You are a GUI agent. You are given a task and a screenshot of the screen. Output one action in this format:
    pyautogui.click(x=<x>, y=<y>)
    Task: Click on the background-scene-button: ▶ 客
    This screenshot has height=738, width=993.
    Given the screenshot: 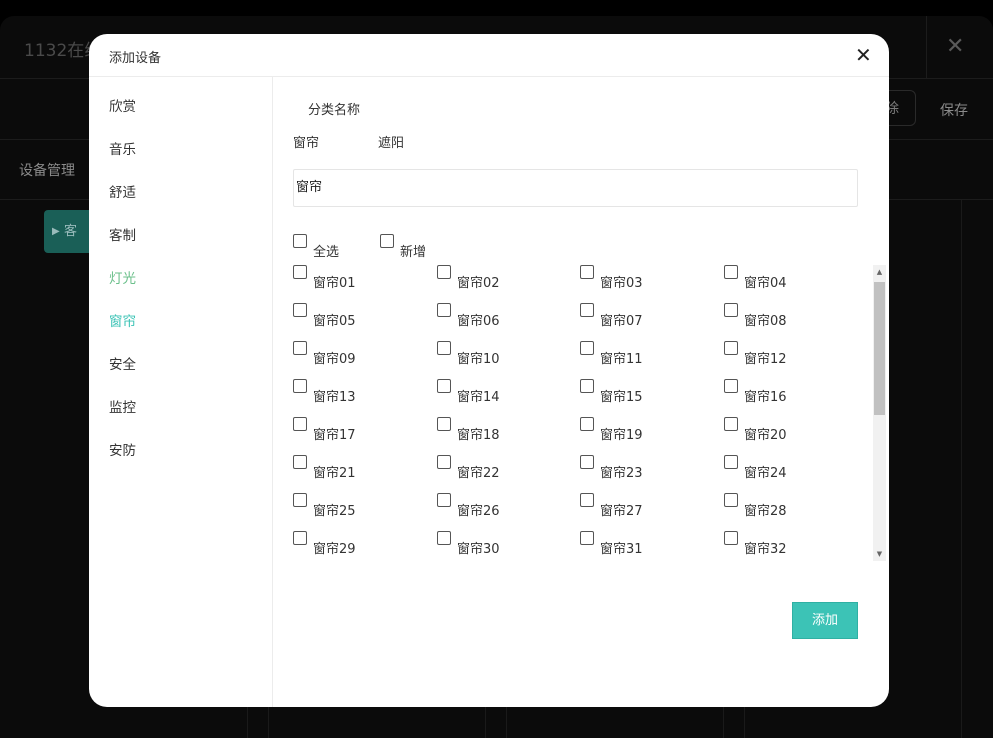 What is the action you would take?
    pyautogui.click(x=69, y=231)
    